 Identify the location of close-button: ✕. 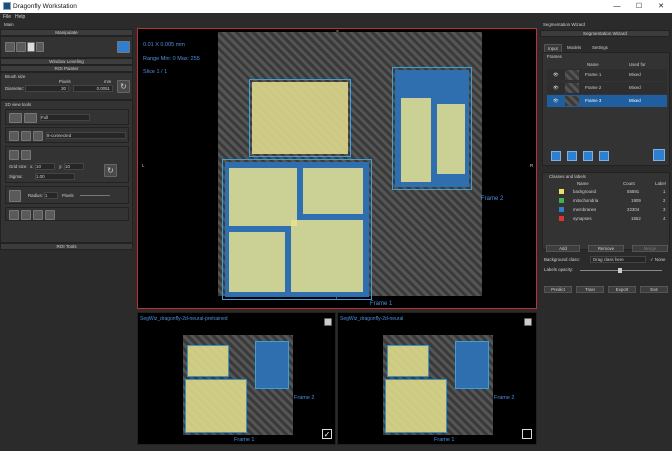
(661, 6).